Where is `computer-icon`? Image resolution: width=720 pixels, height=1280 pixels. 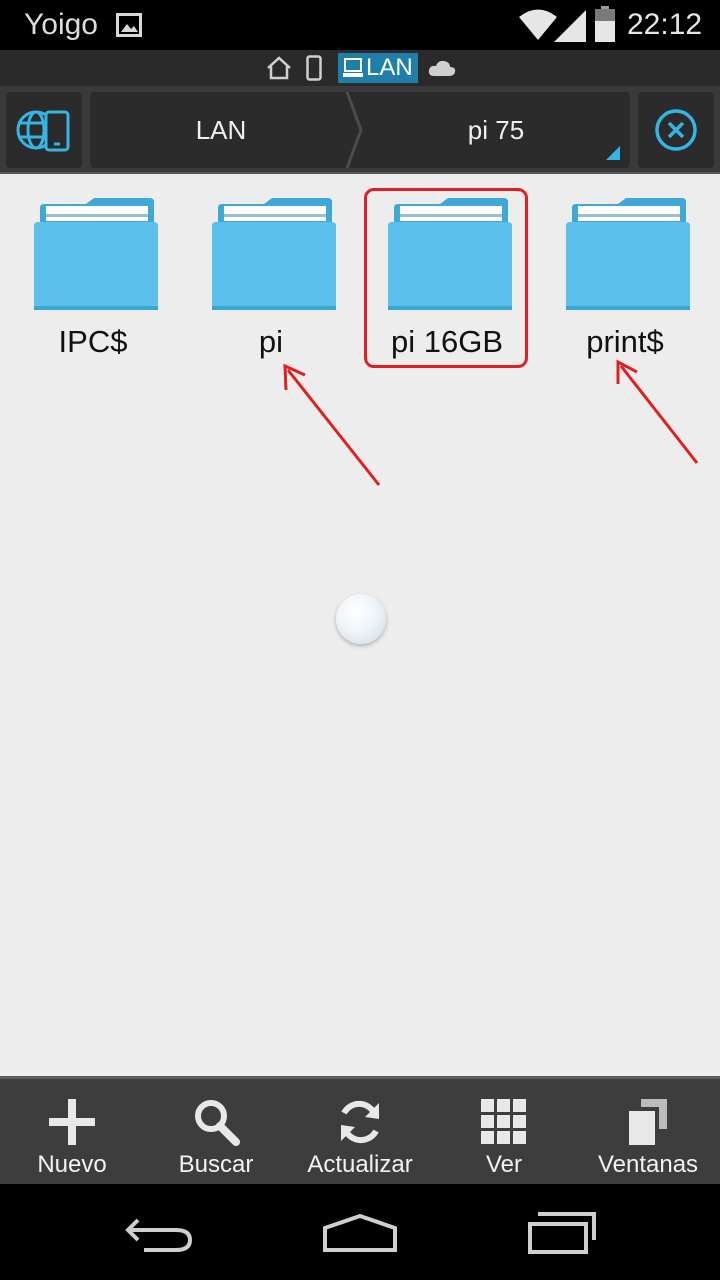
computer-icon is located at coordinates (353, 67).